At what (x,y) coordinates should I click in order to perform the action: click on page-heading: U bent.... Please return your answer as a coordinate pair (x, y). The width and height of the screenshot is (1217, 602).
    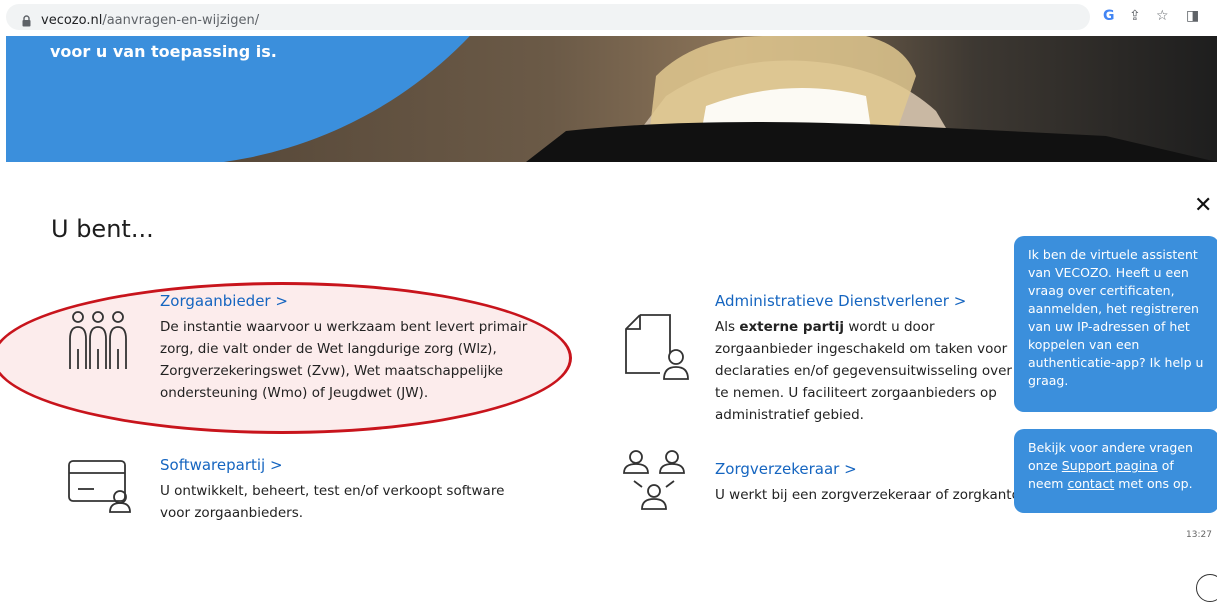
    Looking at the image, I should click on (102, 229).